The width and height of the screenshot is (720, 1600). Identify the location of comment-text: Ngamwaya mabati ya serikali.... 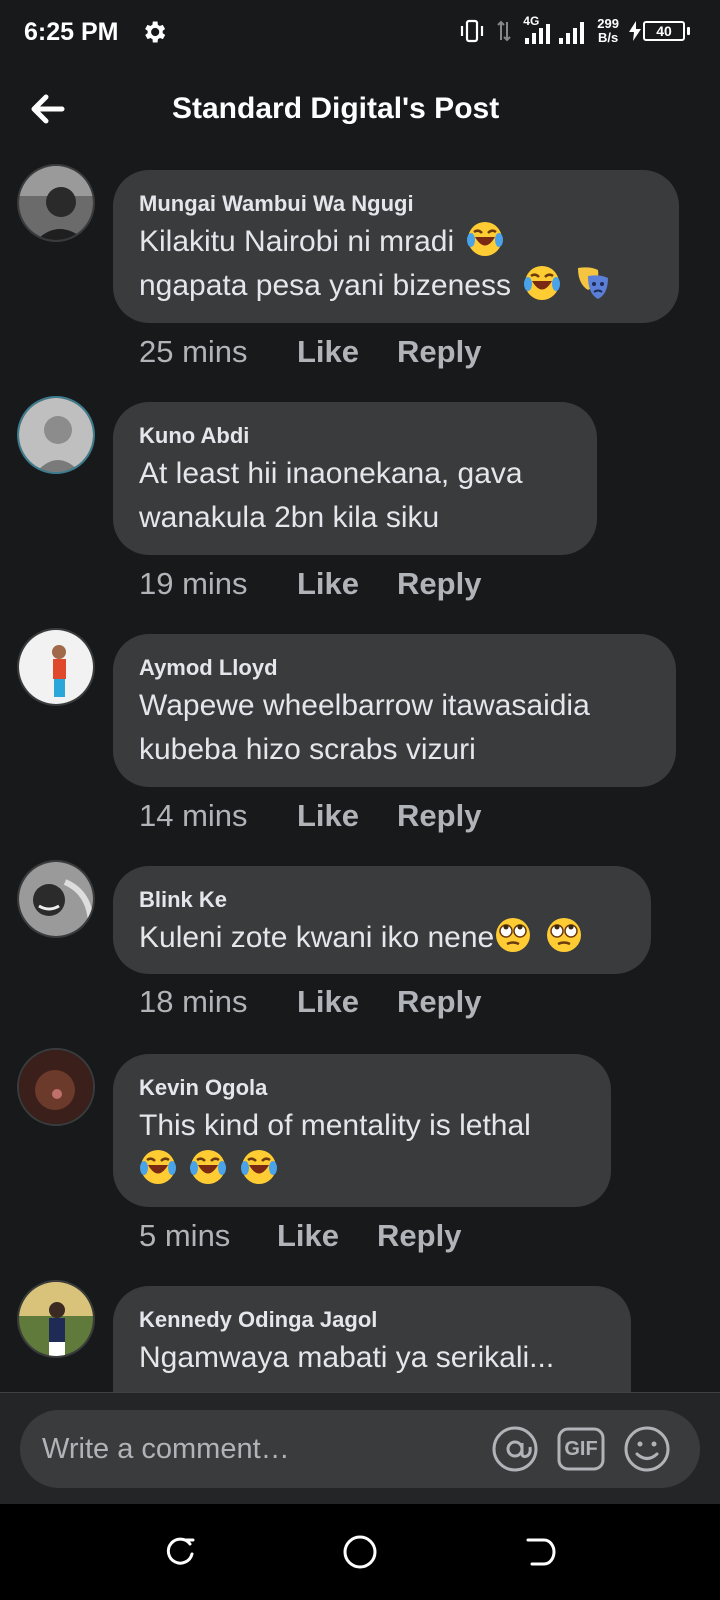
(372, 1358).